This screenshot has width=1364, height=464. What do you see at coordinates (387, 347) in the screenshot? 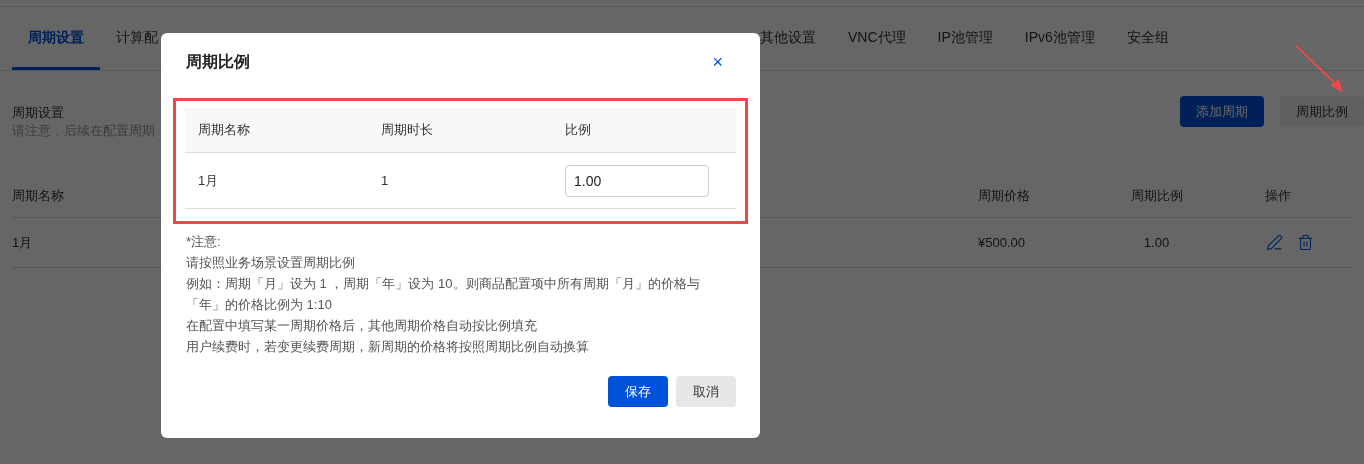
I see `note-text: 用户续费时，若变更续费周期，新周期的价格将按照周期比例自动换算` at bounding box center [387, 347].